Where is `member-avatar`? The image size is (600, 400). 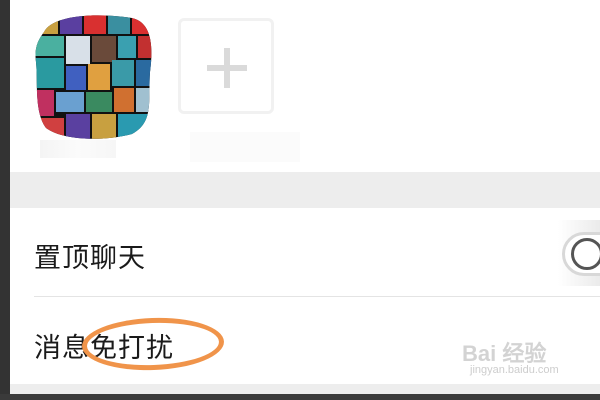
member-avatar is located at coordinates (93, 76).